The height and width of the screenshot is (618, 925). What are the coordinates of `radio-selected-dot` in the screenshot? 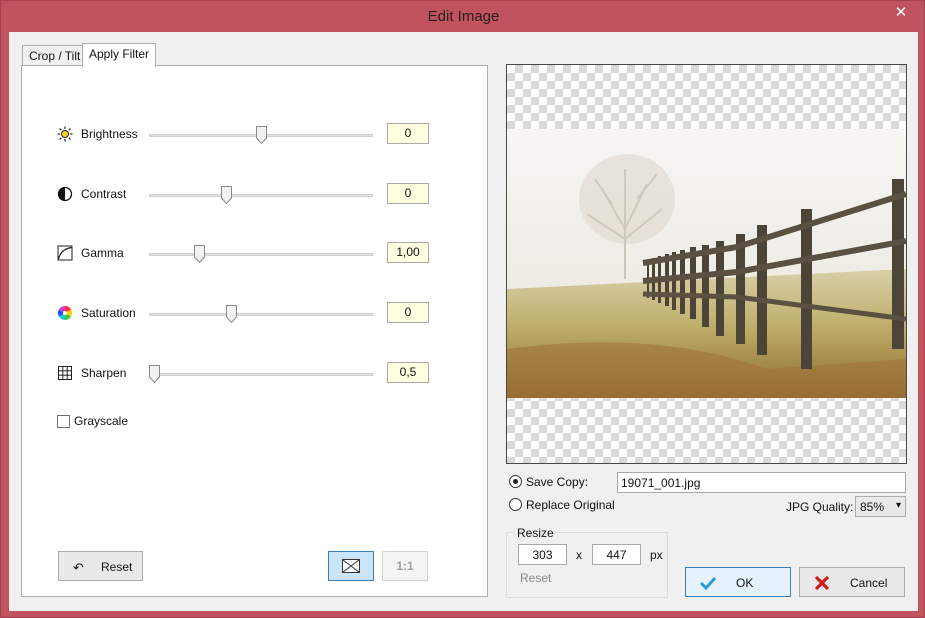 It's located at (515, 481).